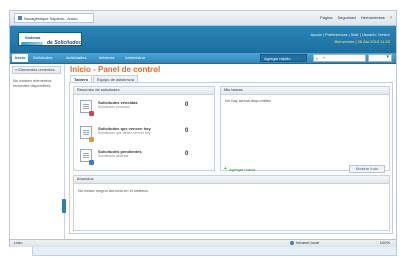 This screenshot has width=404, height=258. Describe the element at coordinates (50, 39) in the screenshot. I see `app-logo: Sistema de Solicitudes` at that location.